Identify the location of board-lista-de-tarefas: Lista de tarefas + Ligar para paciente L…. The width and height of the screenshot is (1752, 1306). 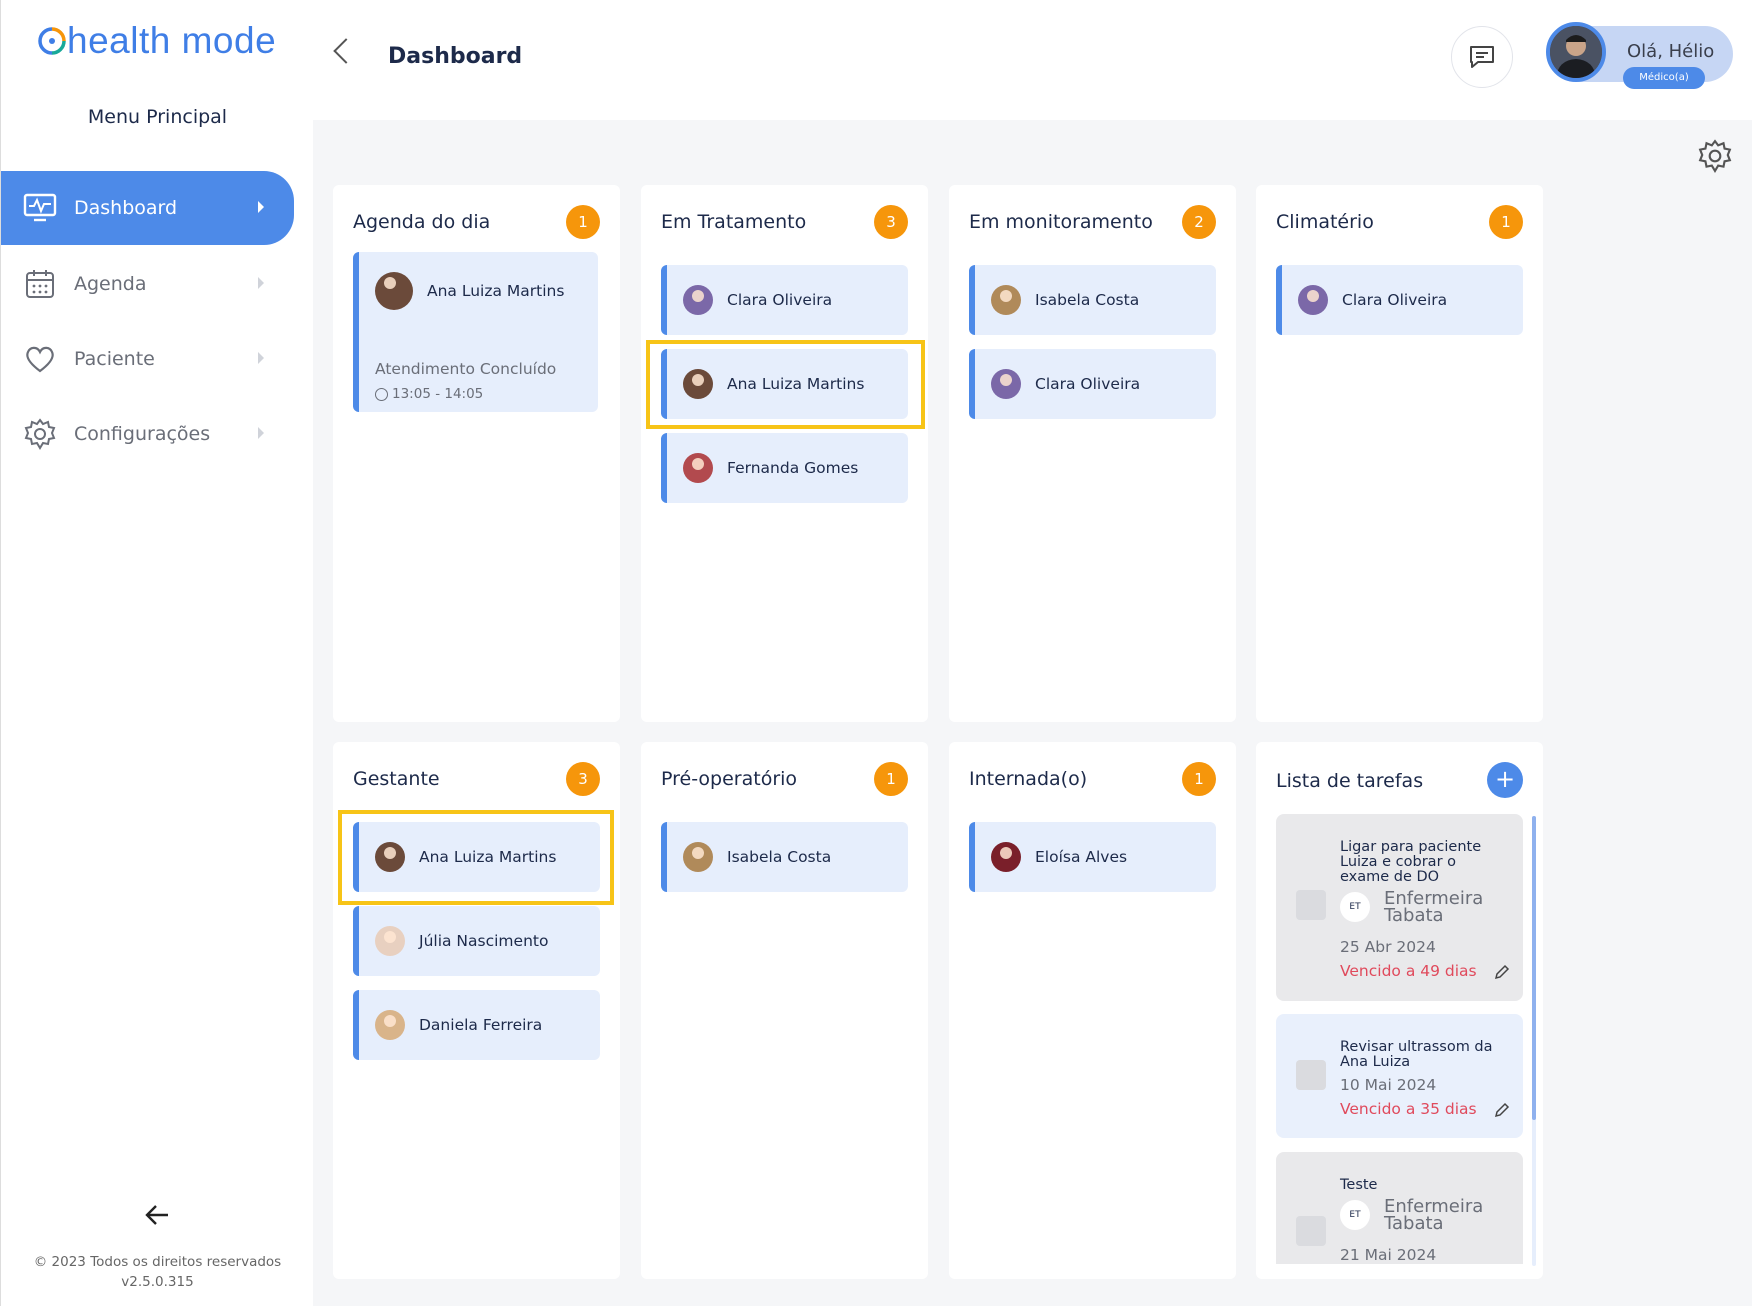
(1399, 1010).